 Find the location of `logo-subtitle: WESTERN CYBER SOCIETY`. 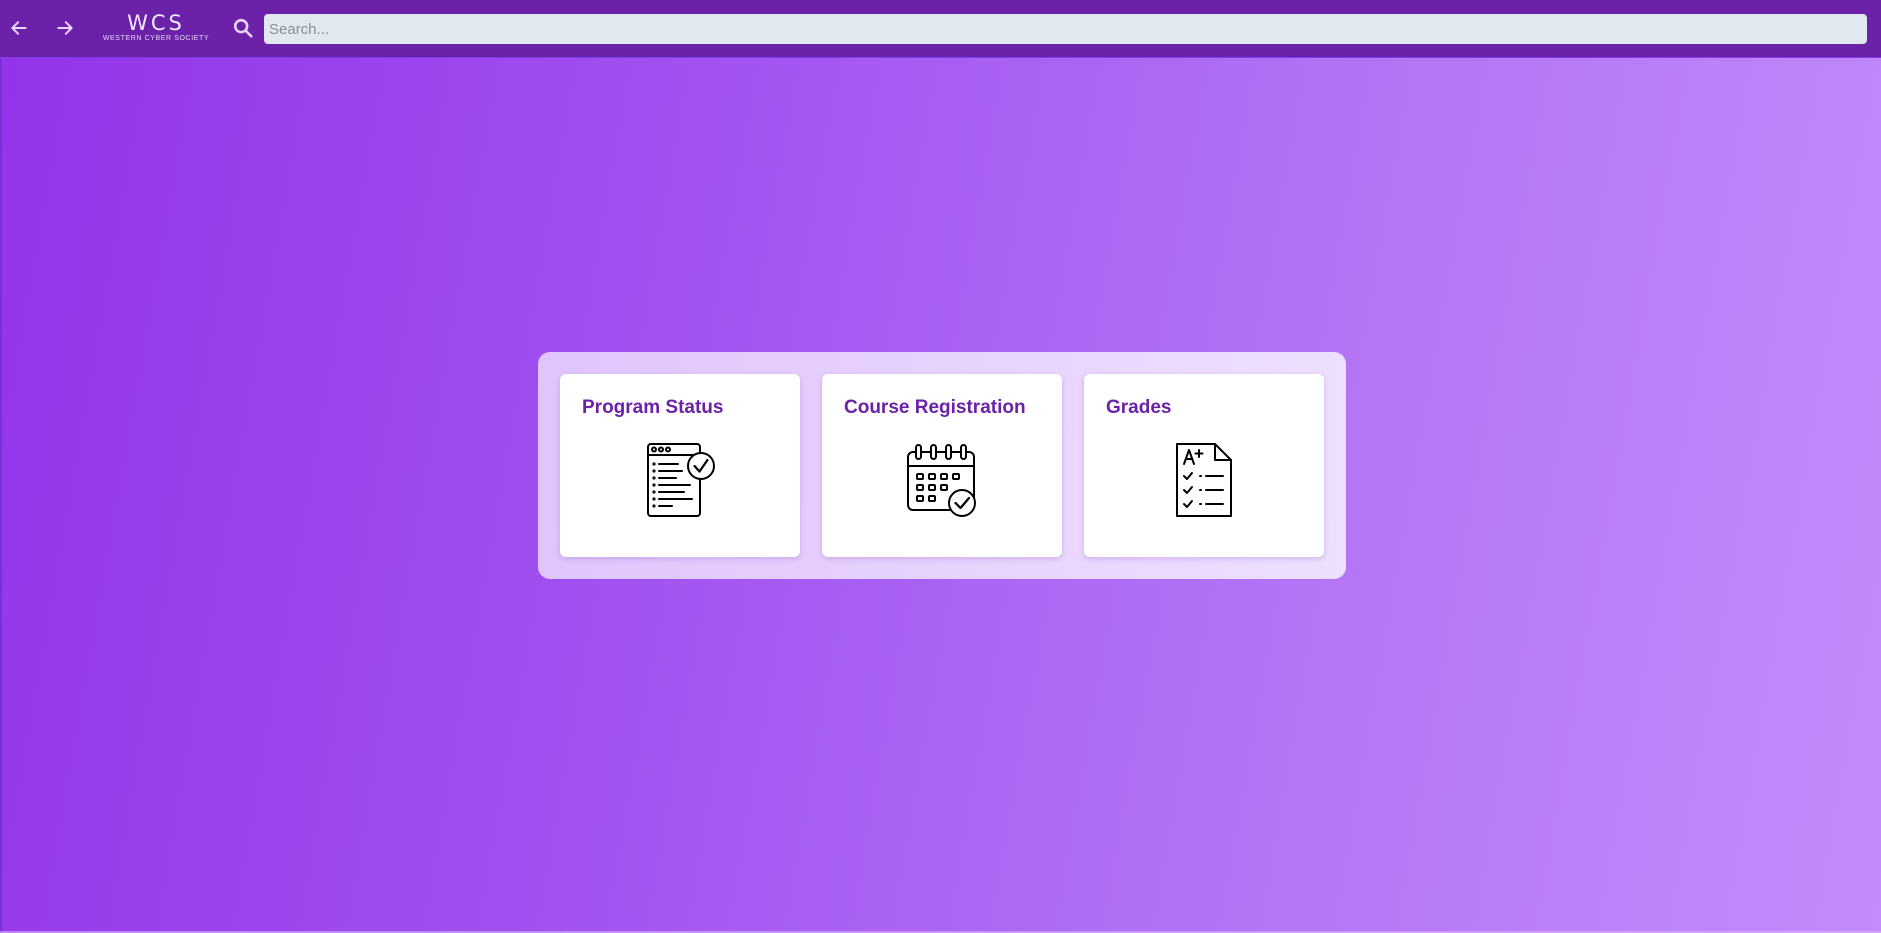

logo-subtitle: WESTERN CYBER SOCIETY is located at coordinates (156, 38).